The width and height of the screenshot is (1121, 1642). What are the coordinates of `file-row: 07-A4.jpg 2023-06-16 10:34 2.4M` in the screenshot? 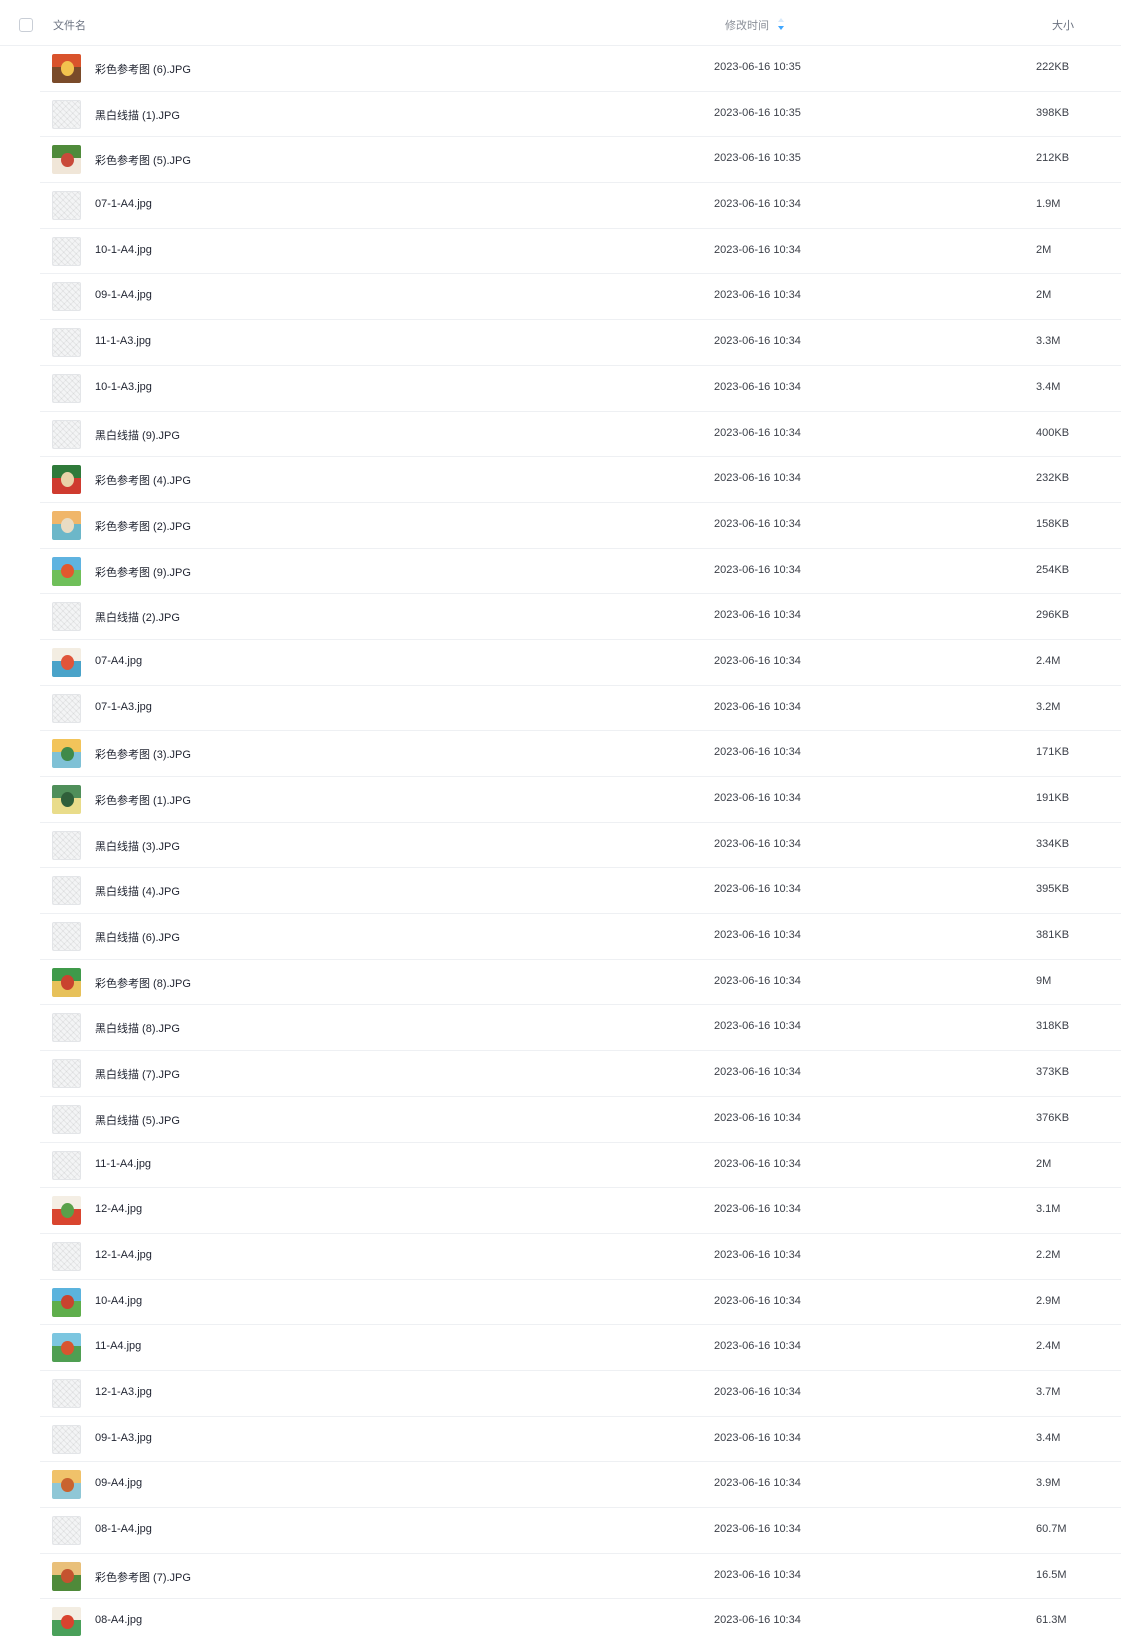 It's located at (560, 663).